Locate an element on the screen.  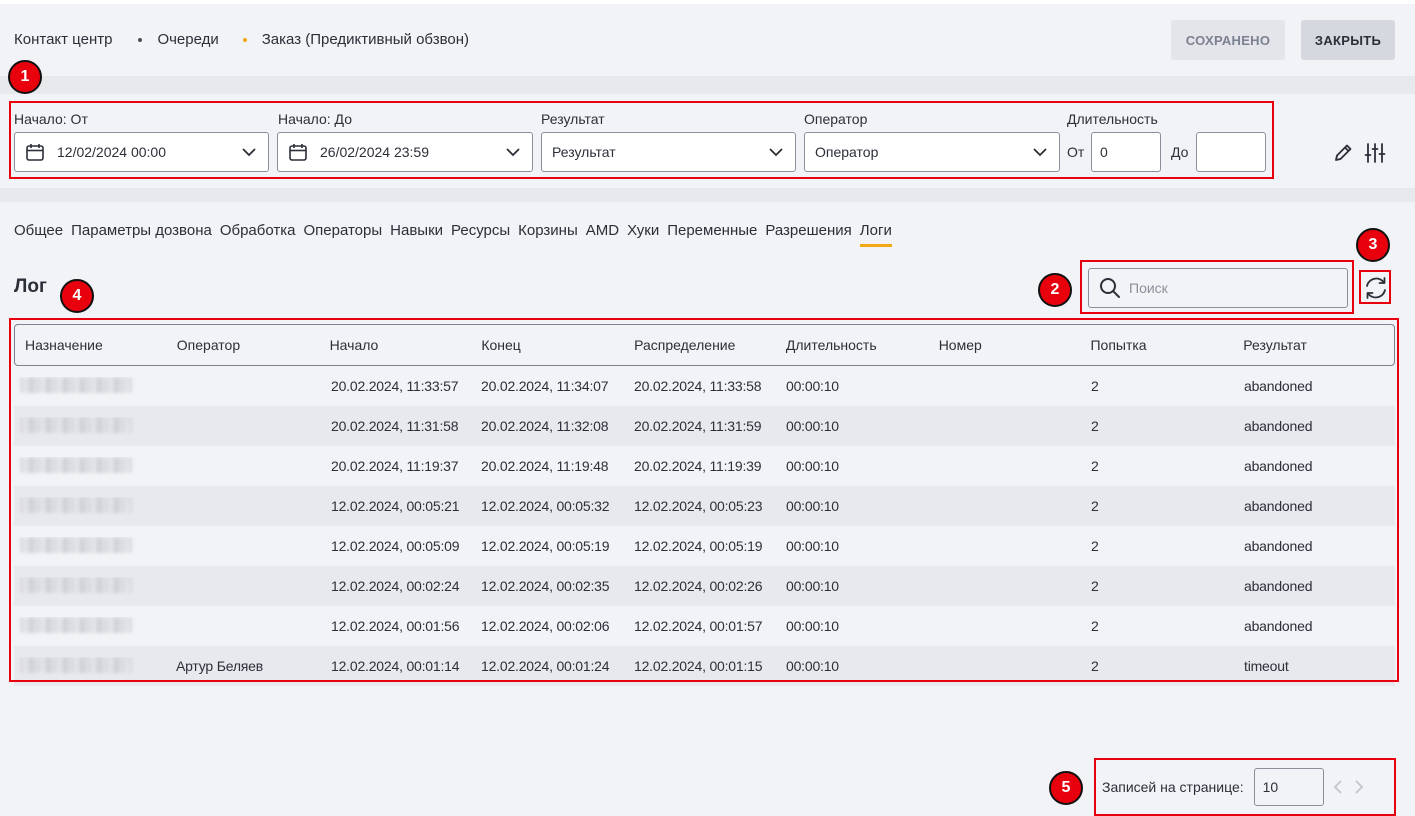
saved-button: СОХРАНЕНО is located at coordinates (1228, 40).